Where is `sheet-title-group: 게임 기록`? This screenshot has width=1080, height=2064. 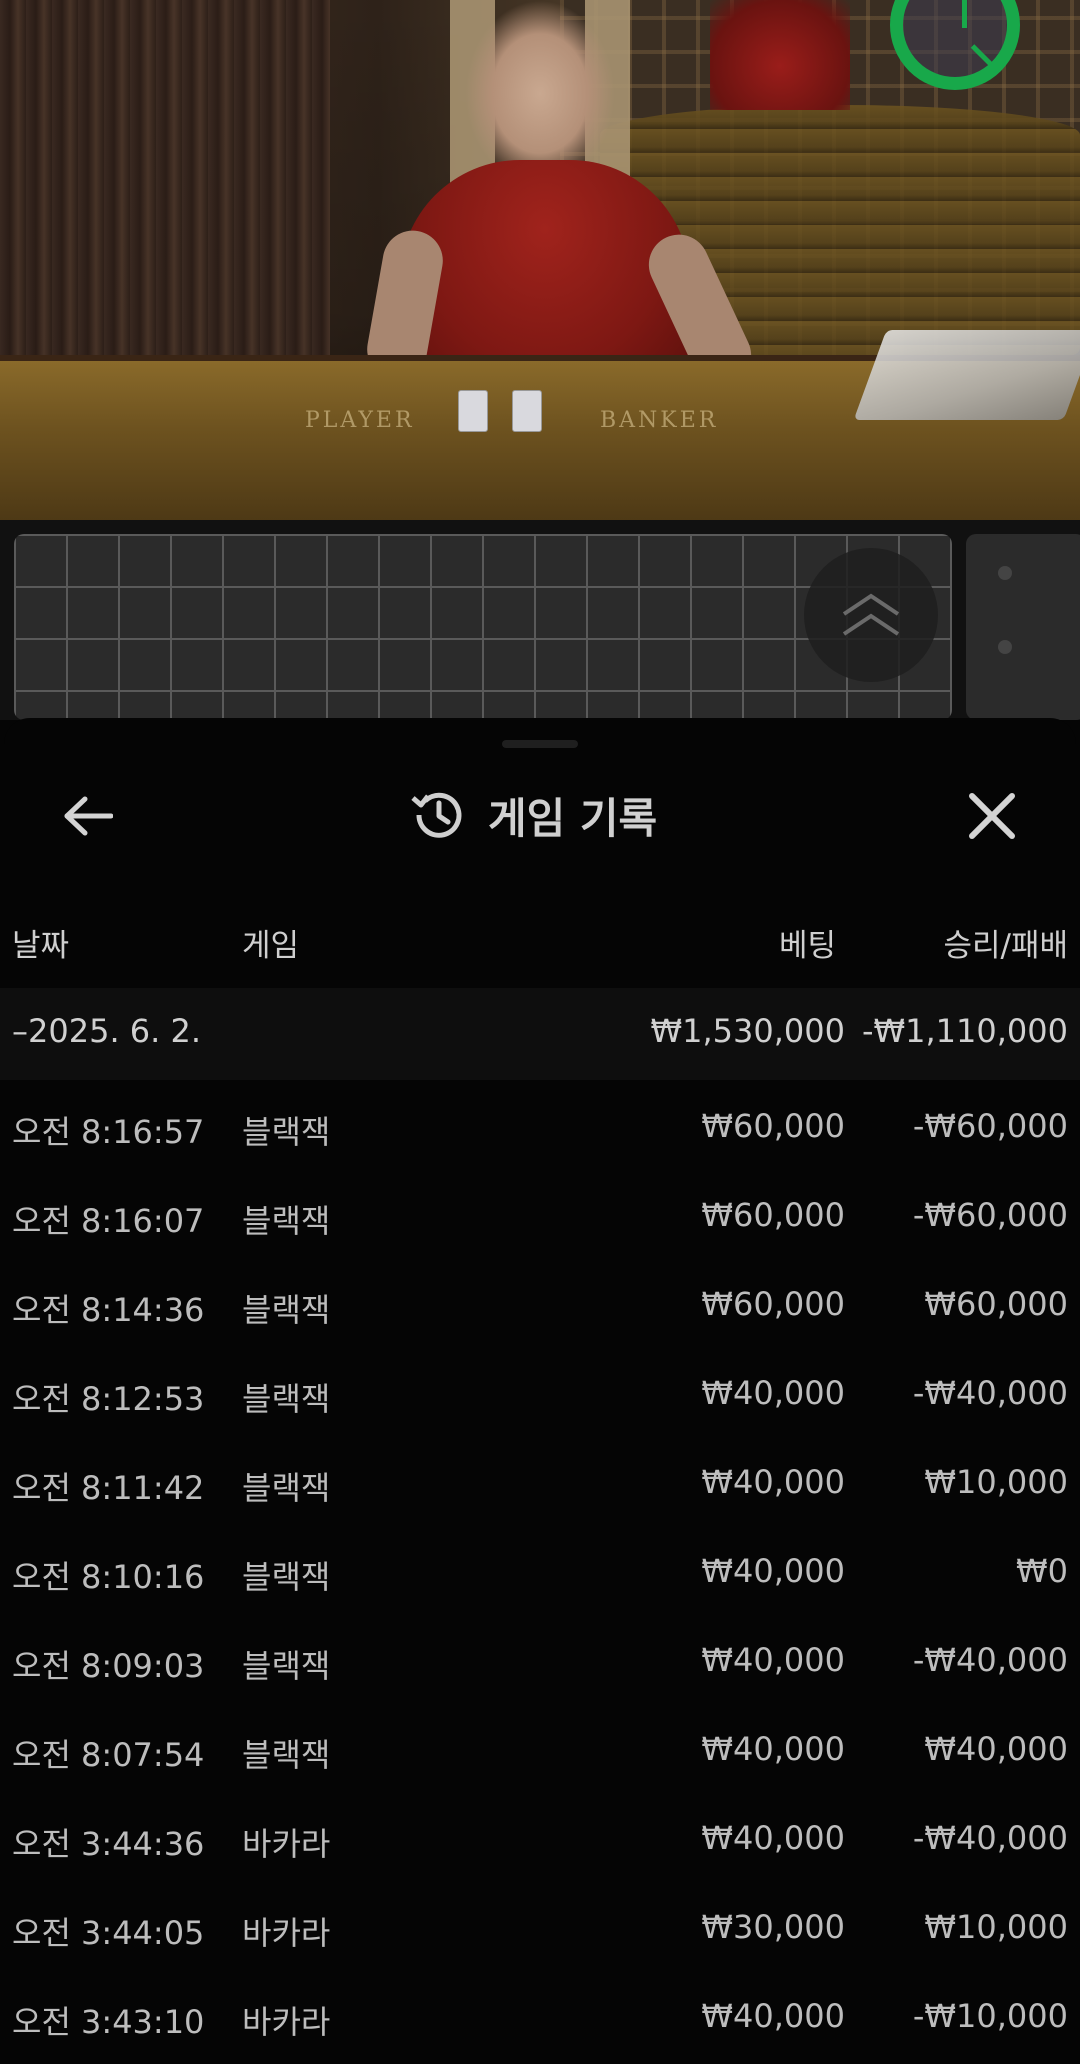
sheet-title-group: 게임 기록 is located at coordinates (532, 815).